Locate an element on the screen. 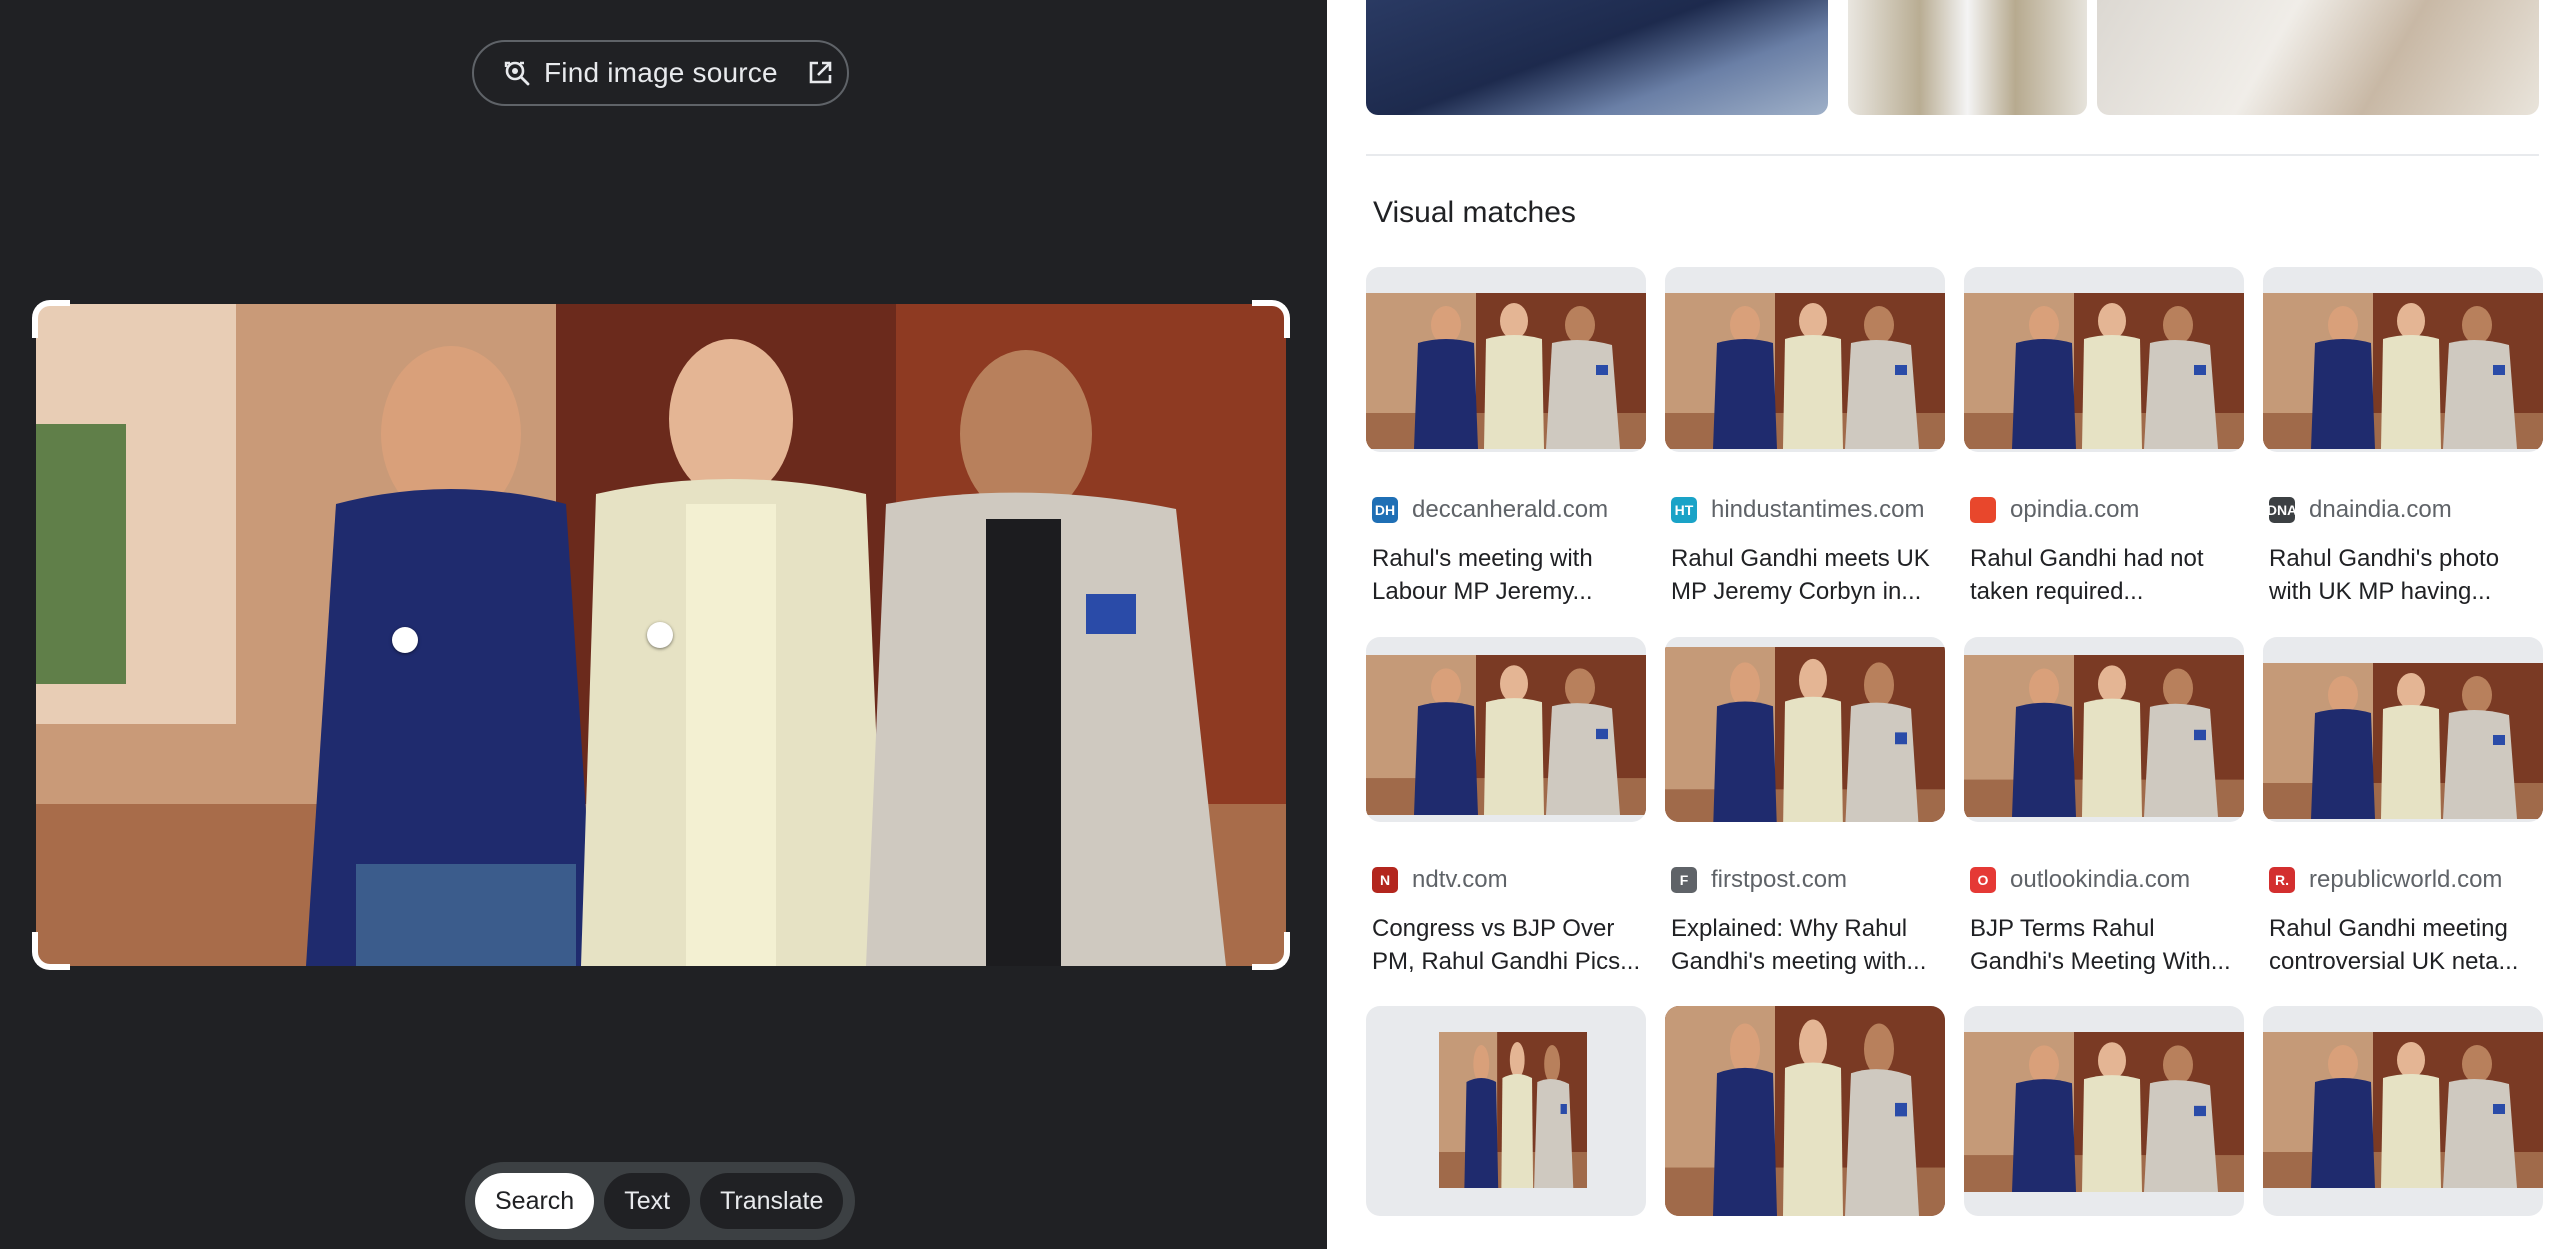 The image size is (2560, 1249). site-favicon-icon is located at coordinates (1983, 510).